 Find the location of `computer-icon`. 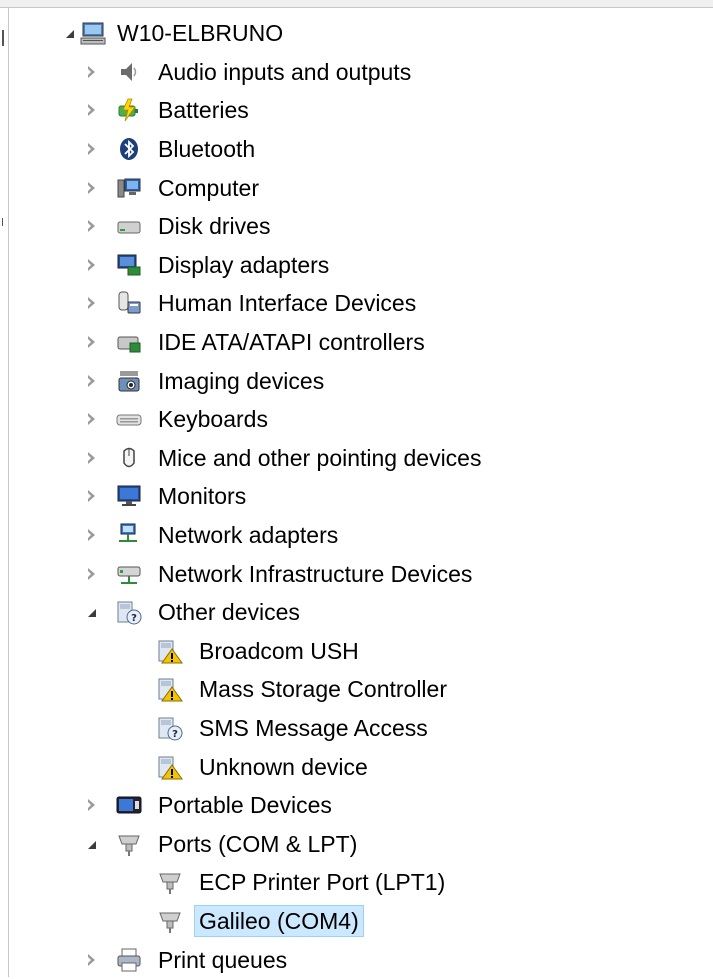

computer-icon is located at coordinates (129, 188).